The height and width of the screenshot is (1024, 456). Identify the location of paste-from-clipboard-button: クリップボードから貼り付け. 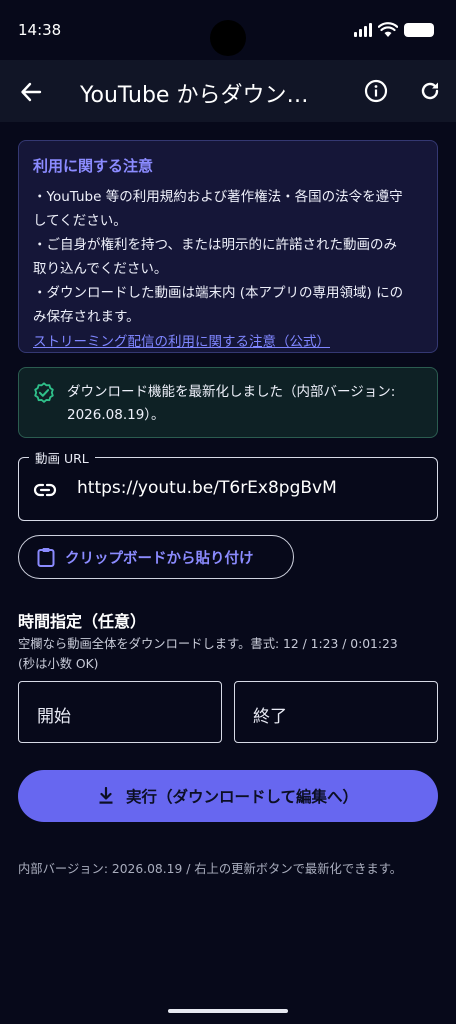
(156, 557).